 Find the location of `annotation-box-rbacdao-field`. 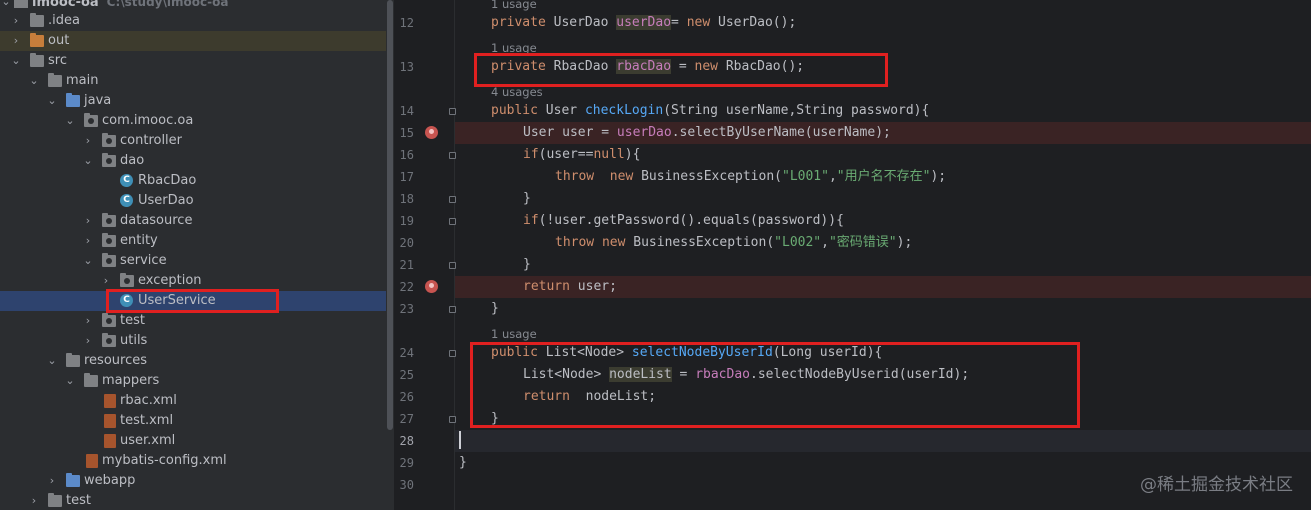

annotation-box-rbacdao-field is located at coordinates (681, 70).